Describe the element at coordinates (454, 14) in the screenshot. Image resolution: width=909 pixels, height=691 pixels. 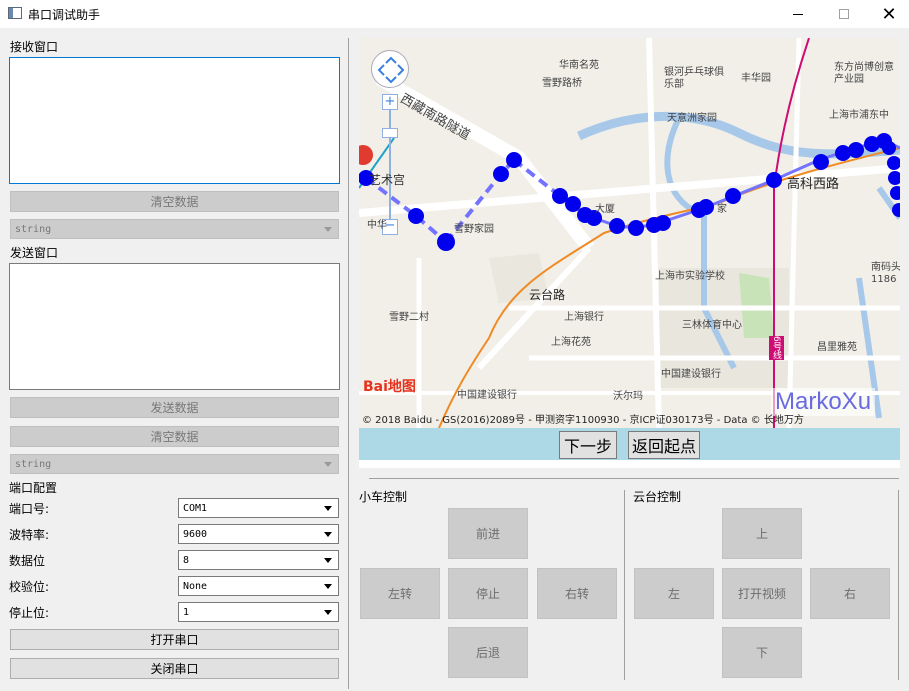
I see `title-bar: 串口调试助手 ✕` at that location.